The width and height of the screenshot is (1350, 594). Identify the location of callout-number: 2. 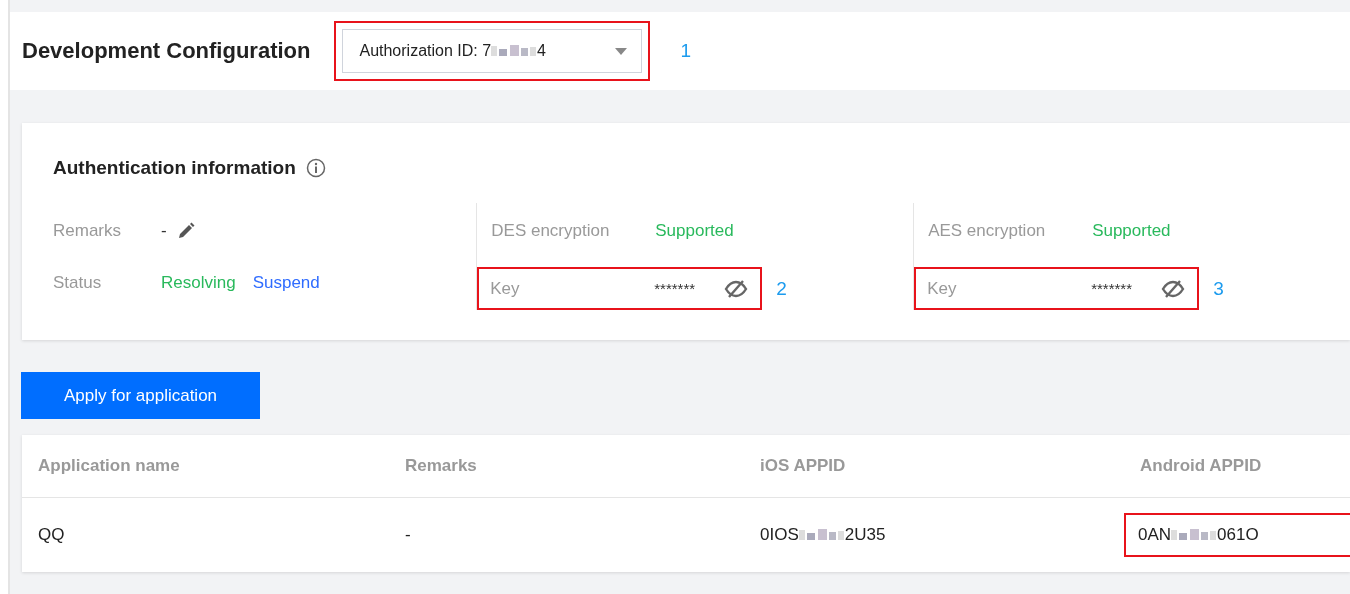
(781, 288).